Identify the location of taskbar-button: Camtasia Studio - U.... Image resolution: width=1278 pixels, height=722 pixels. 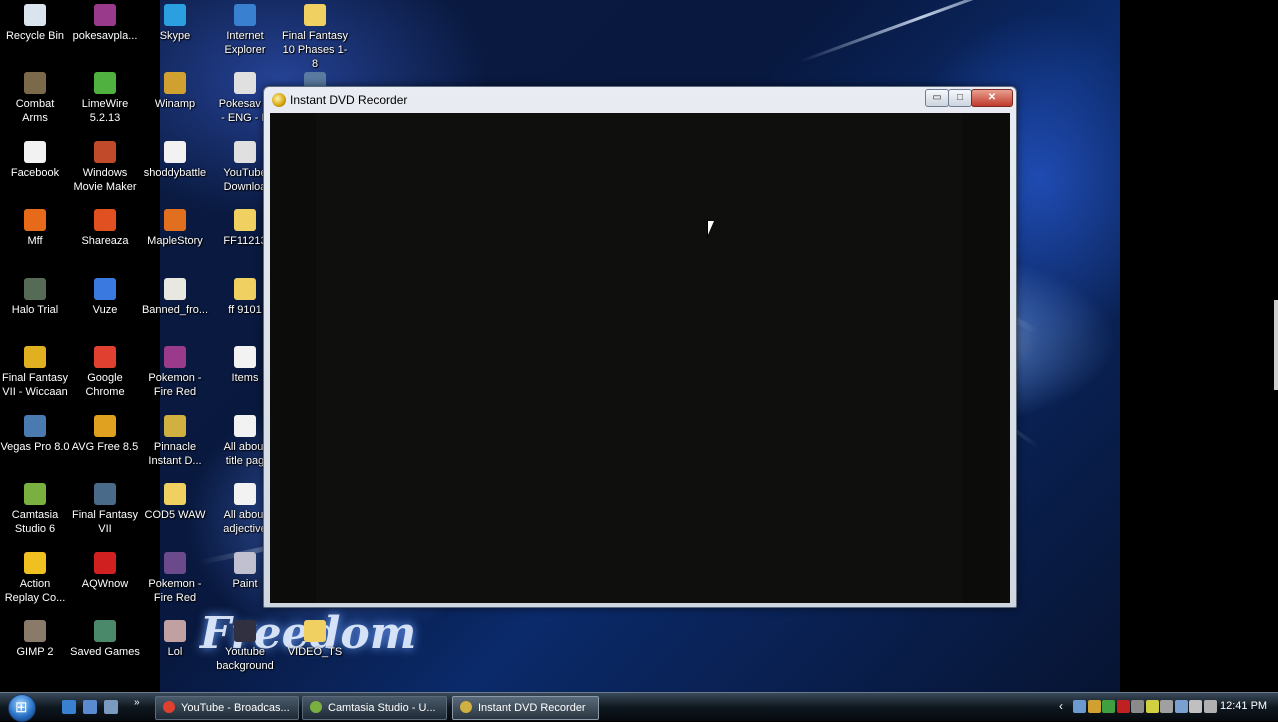
(374, 708).